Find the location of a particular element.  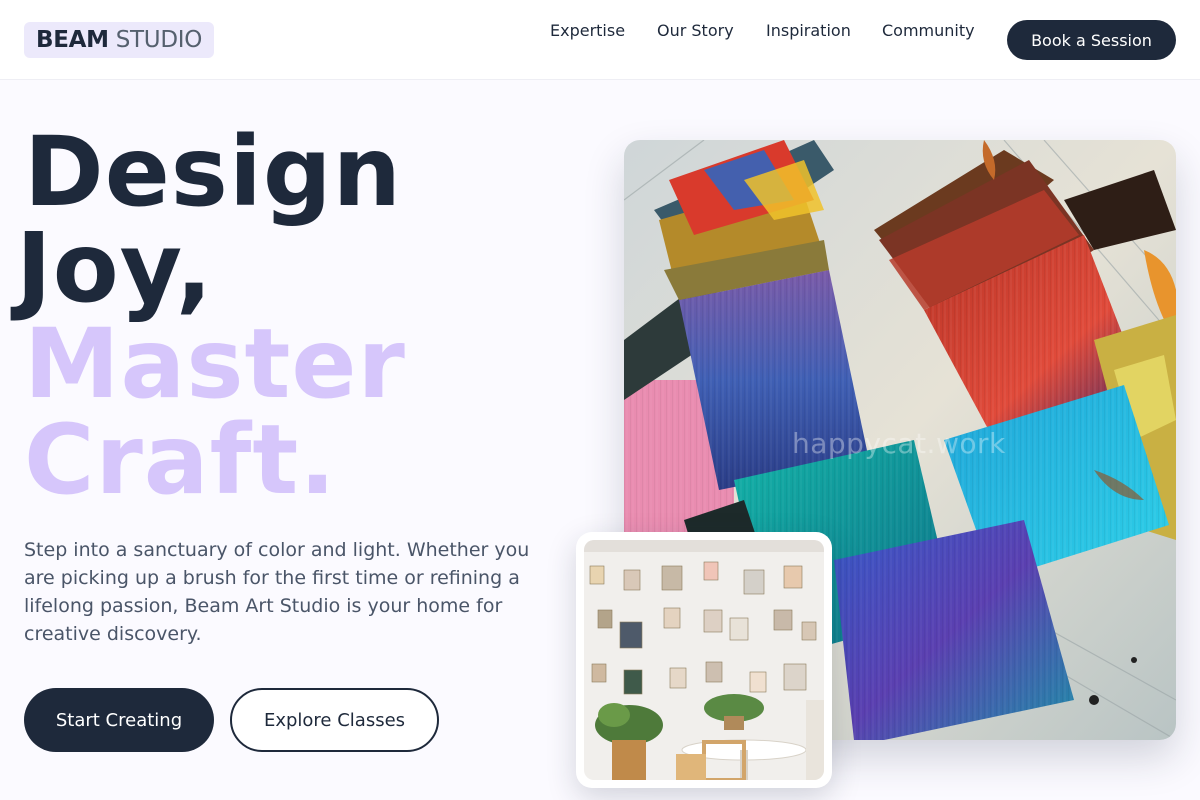

headline-line-craft: Craft. is located at coordinates (180, 460).